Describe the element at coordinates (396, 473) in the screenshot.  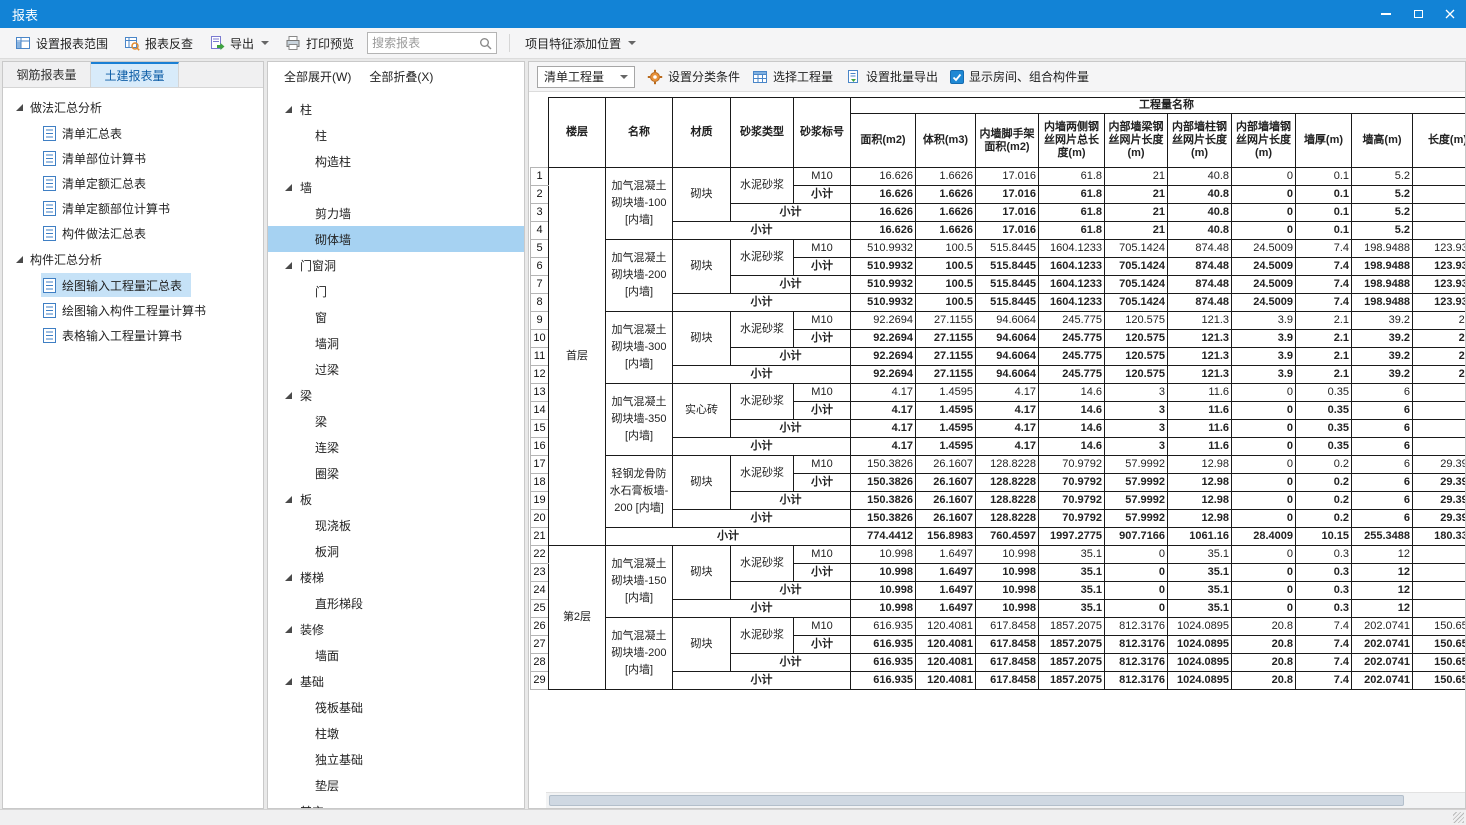
I see `component-tree-item: 圈梁` at that location.